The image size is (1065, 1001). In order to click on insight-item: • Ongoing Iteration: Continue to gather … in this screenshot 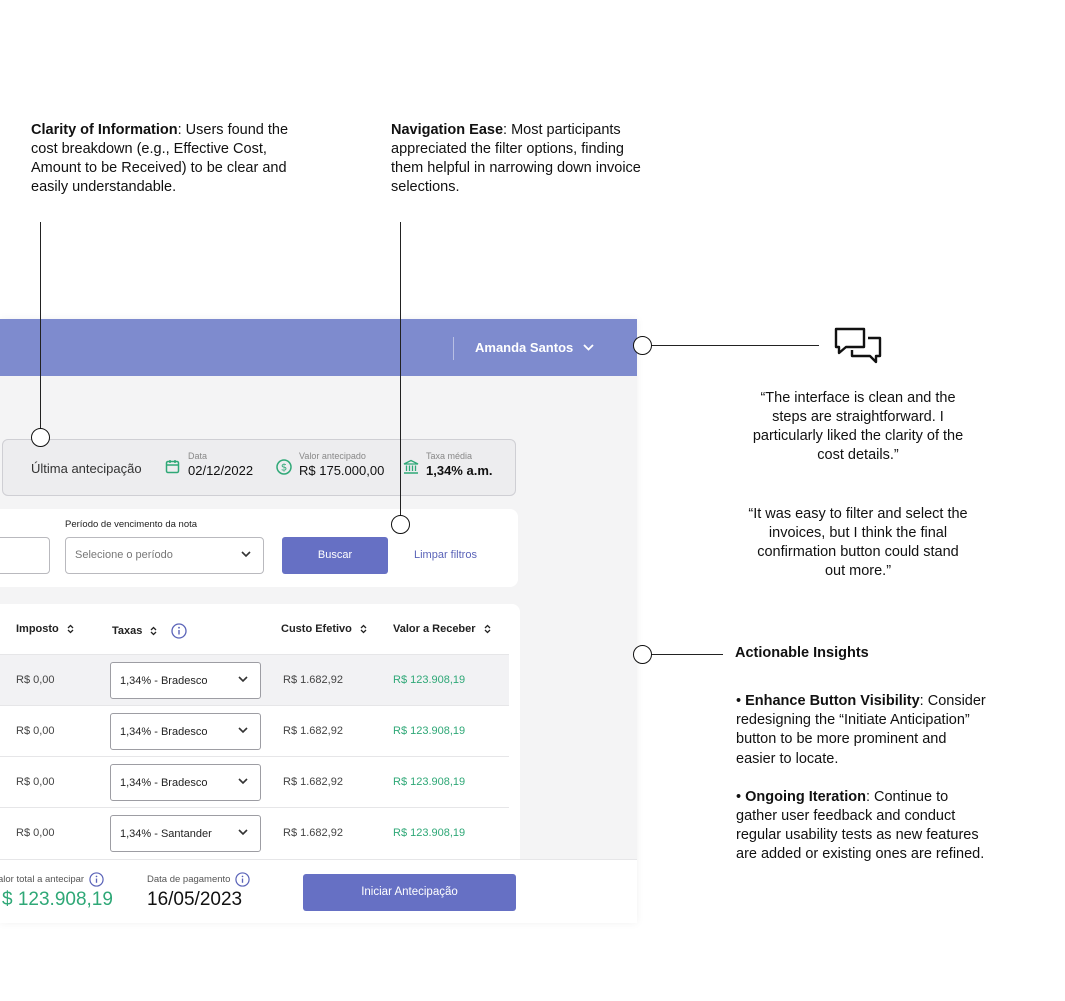, I will do `click(860, 825)`.